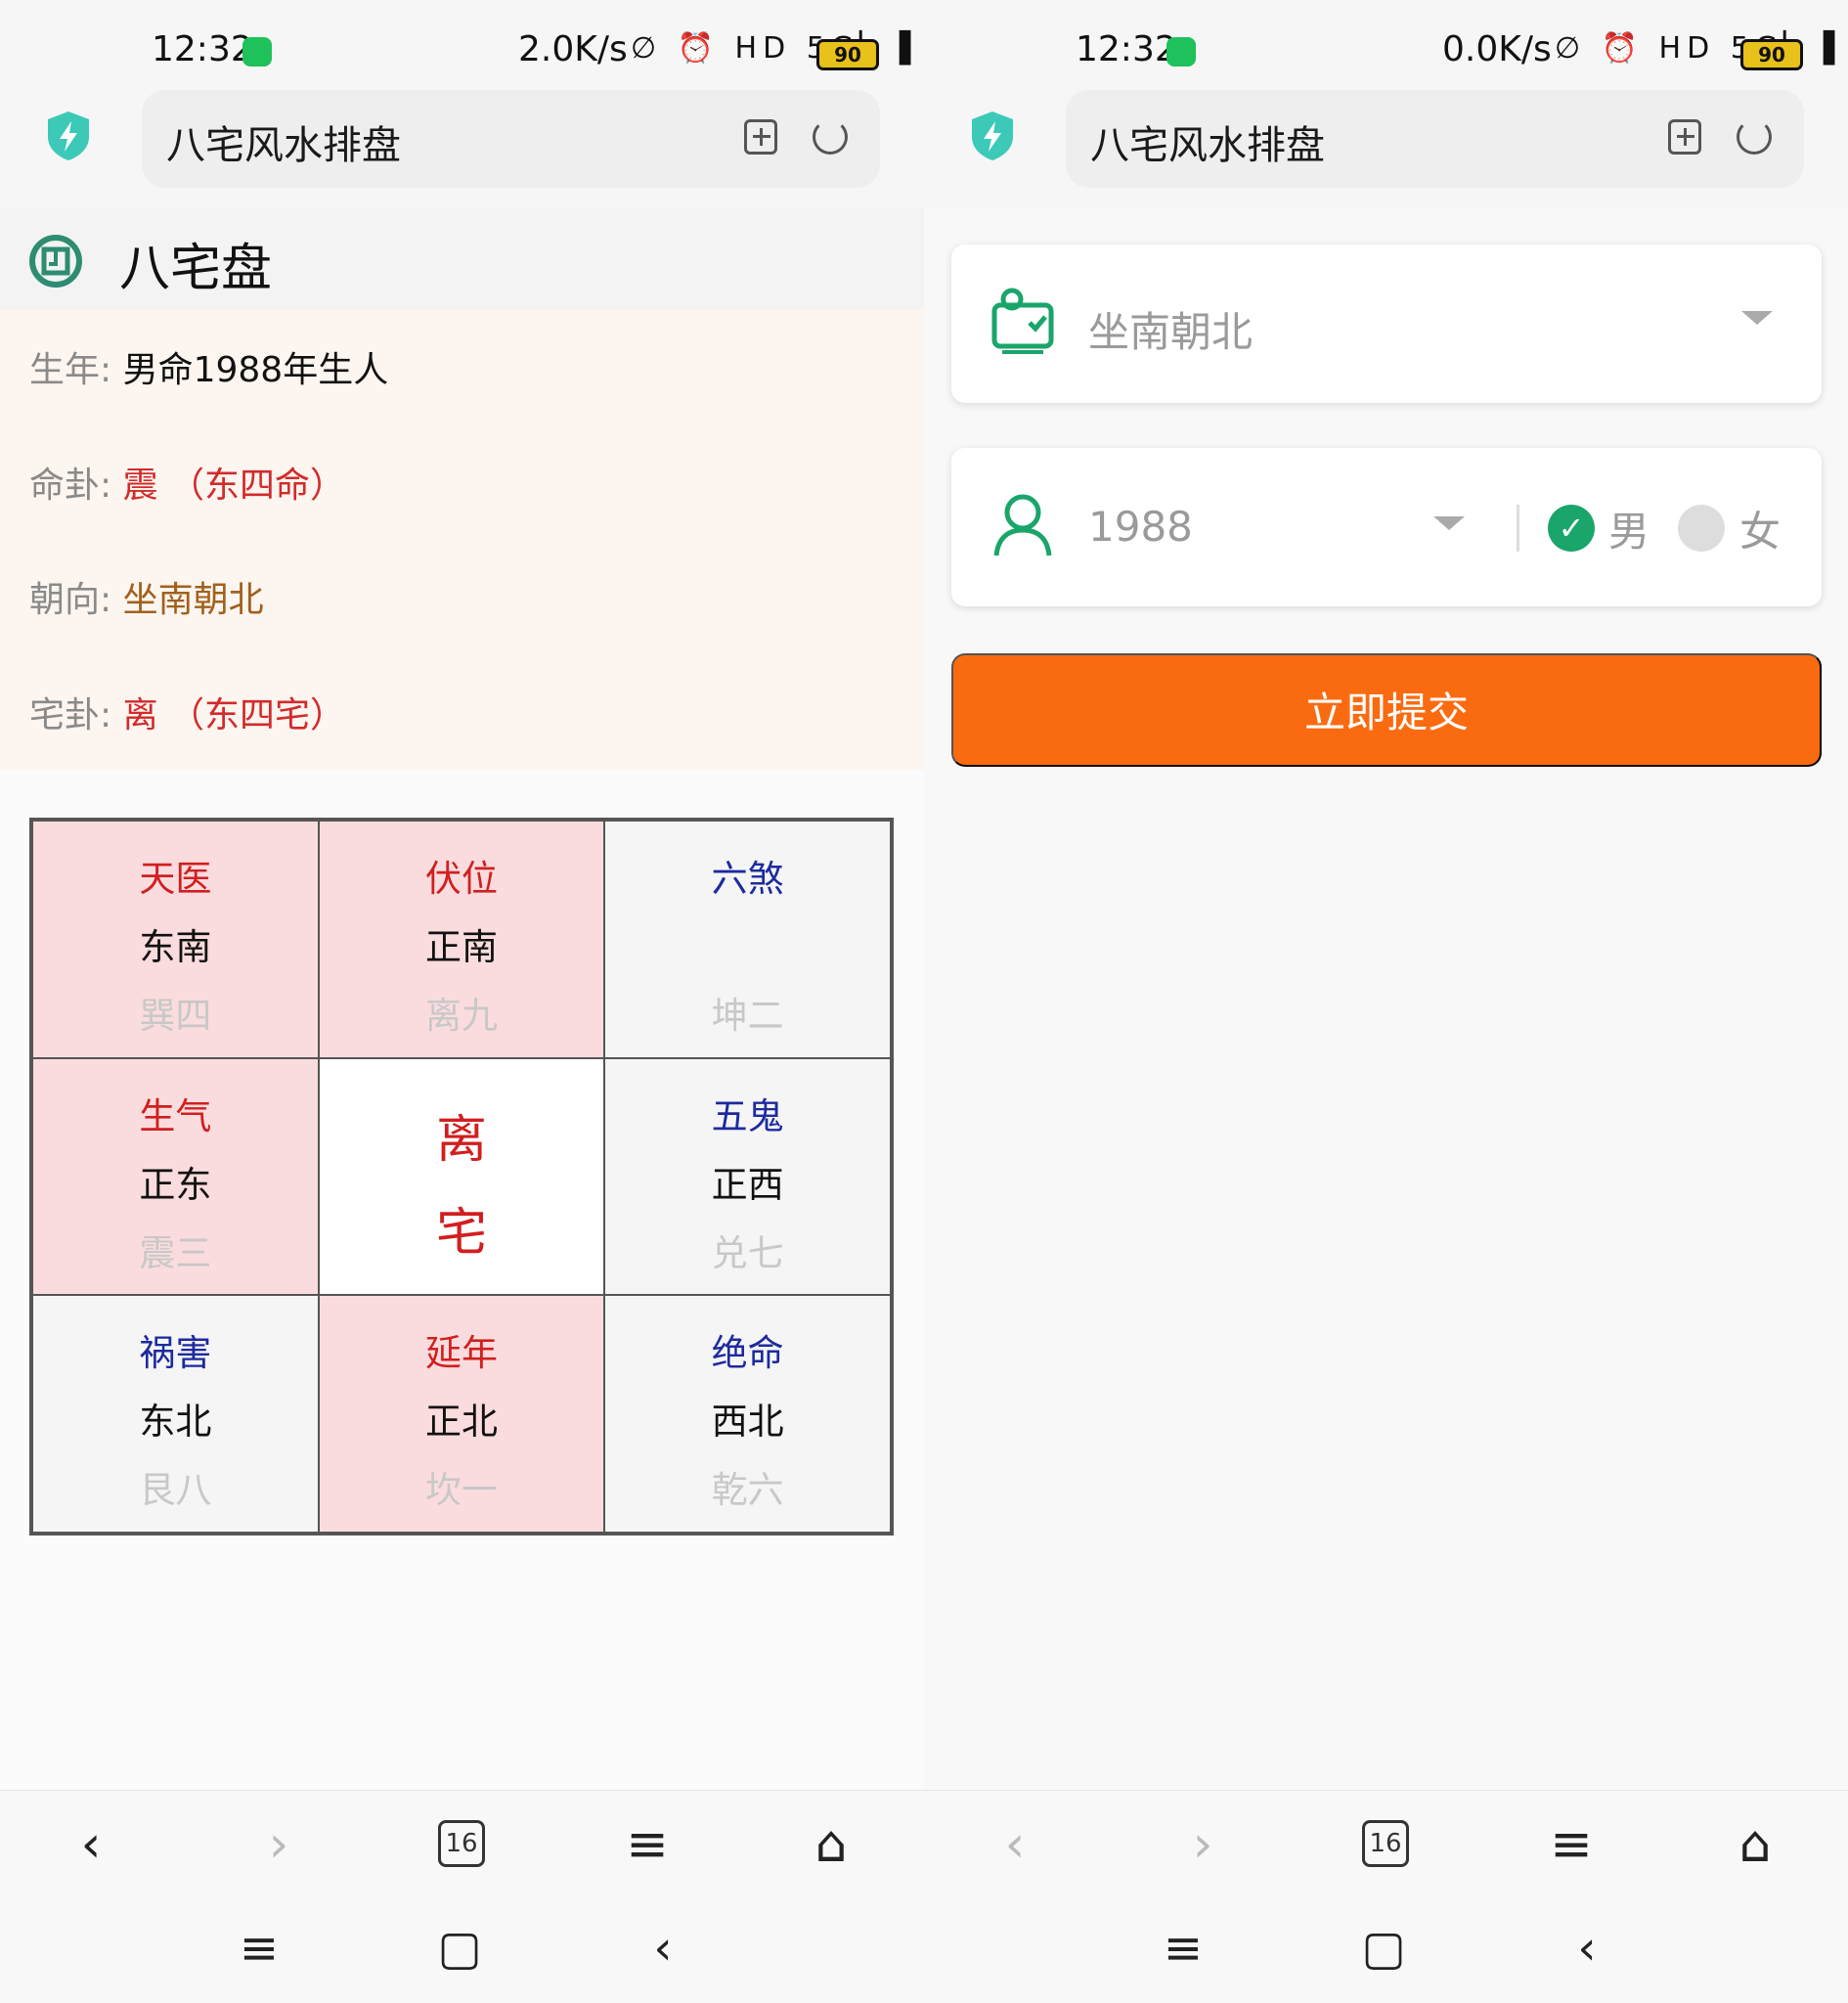  What do you see at coordinates (1771, 55) in the screenshot?
I see `battery-icon: 90` at bounding box center [1771, 55].